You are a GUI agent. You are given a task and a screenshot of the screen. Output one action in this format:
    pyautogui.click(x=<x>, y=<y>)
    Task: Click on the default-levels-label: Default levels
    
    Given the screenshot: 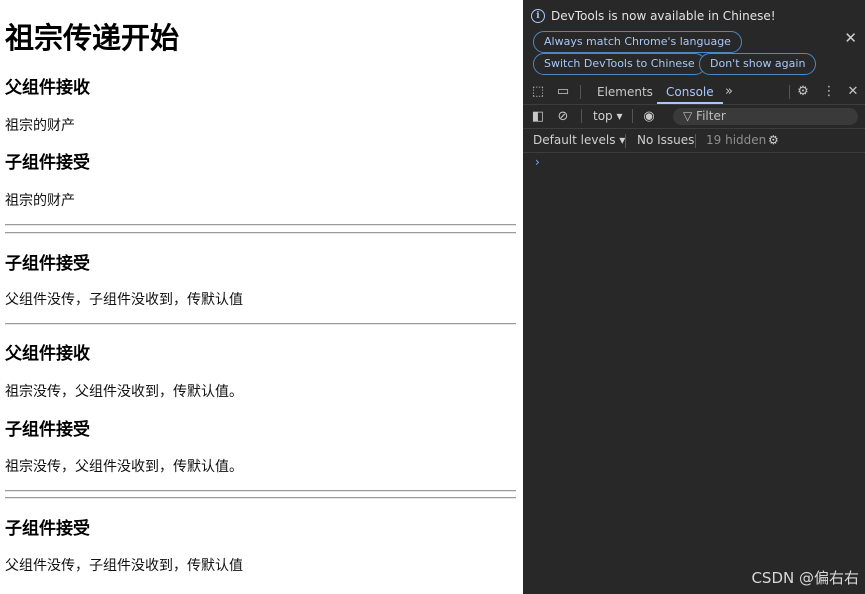 What is the action you would take?
    pyautogui.click(x=574, y=140)
    